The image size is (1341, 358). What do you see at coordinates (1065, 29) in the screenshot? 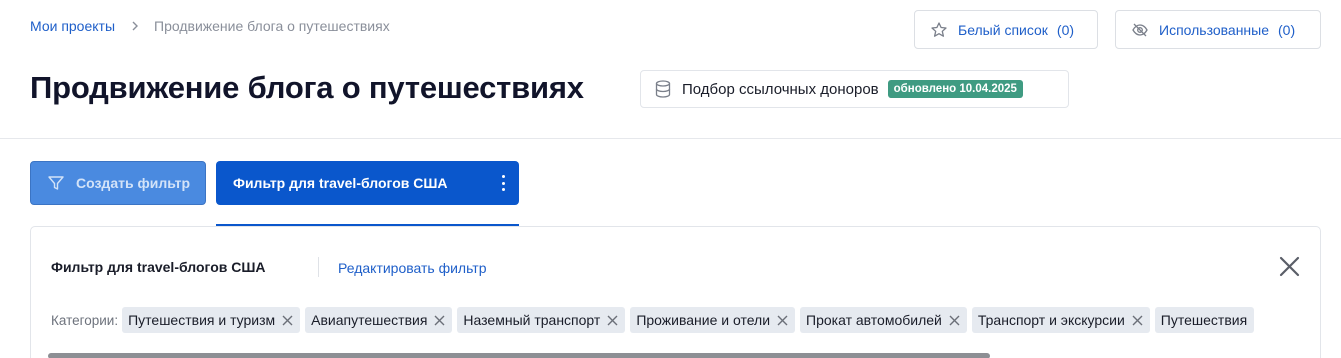
I see `whitelist-count: (0)` at bounding box center [1065, 29].